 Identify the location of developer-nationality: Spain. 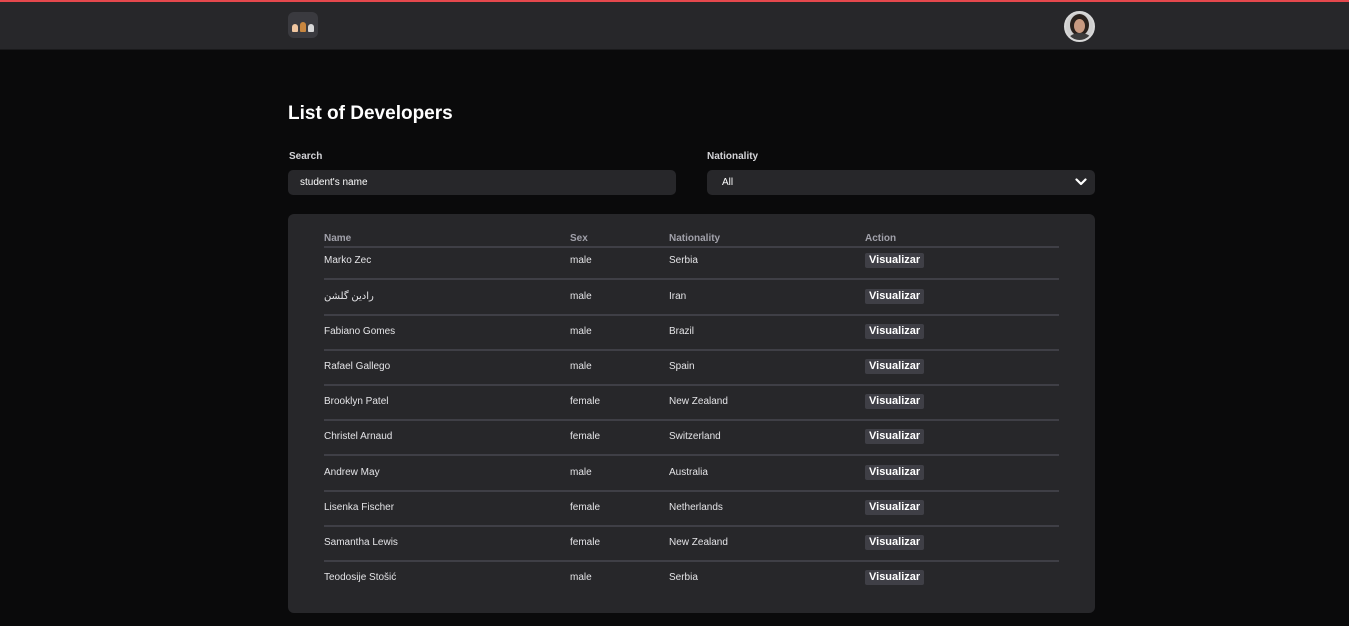
(682, 366).